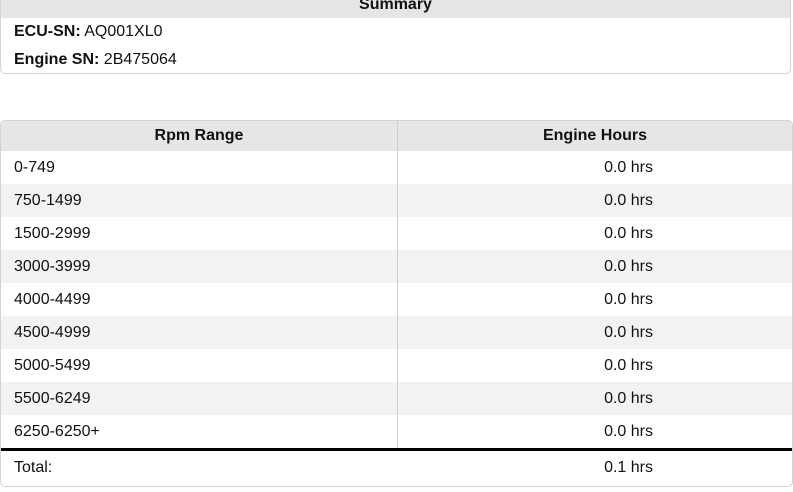 Image resolution: width=793 pixels, height=492 pixels. Describe the element at coordinates (199, 167) in the screenshot. I see `rpm-range-cell: 0-749` at that location.